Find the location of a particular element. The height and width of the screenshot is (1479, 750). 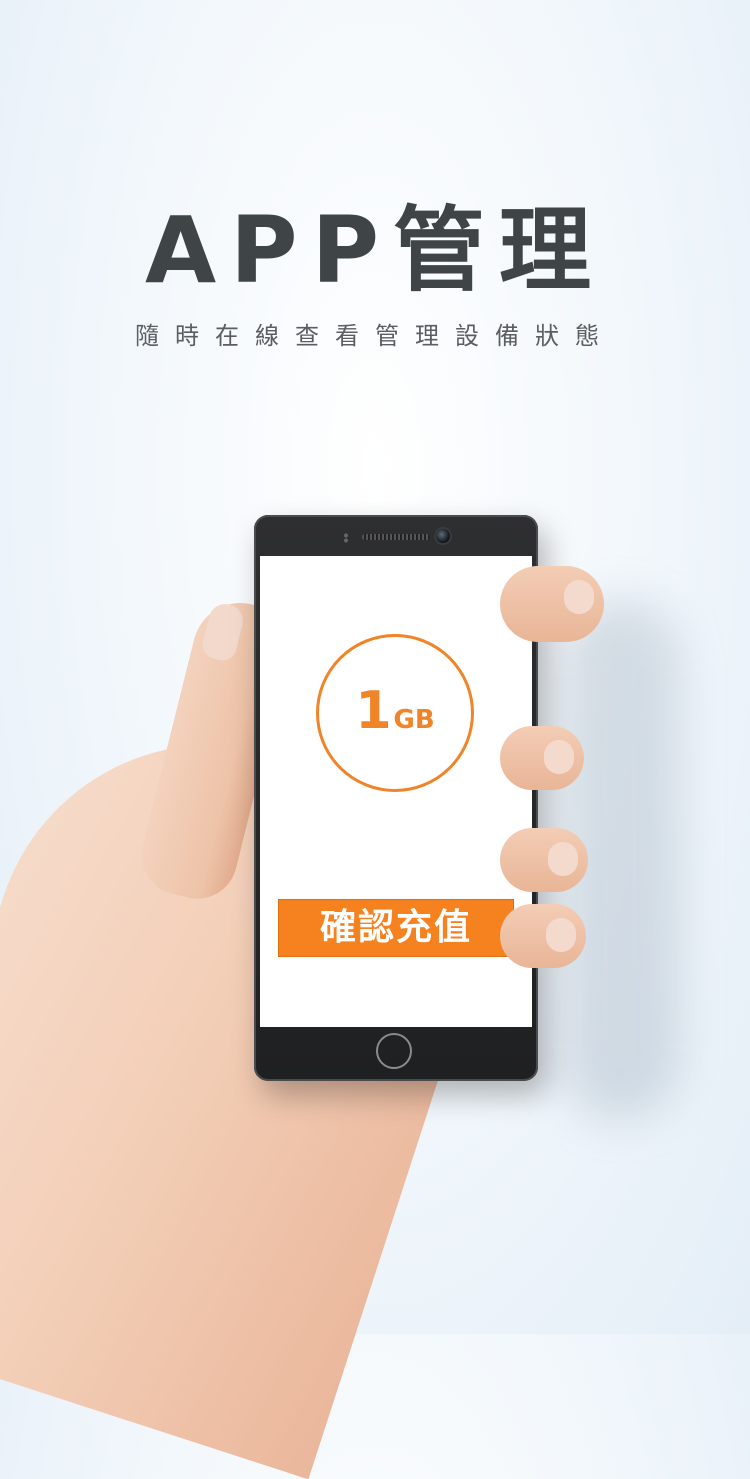

finger-ring is located at coordinates (544, 860).